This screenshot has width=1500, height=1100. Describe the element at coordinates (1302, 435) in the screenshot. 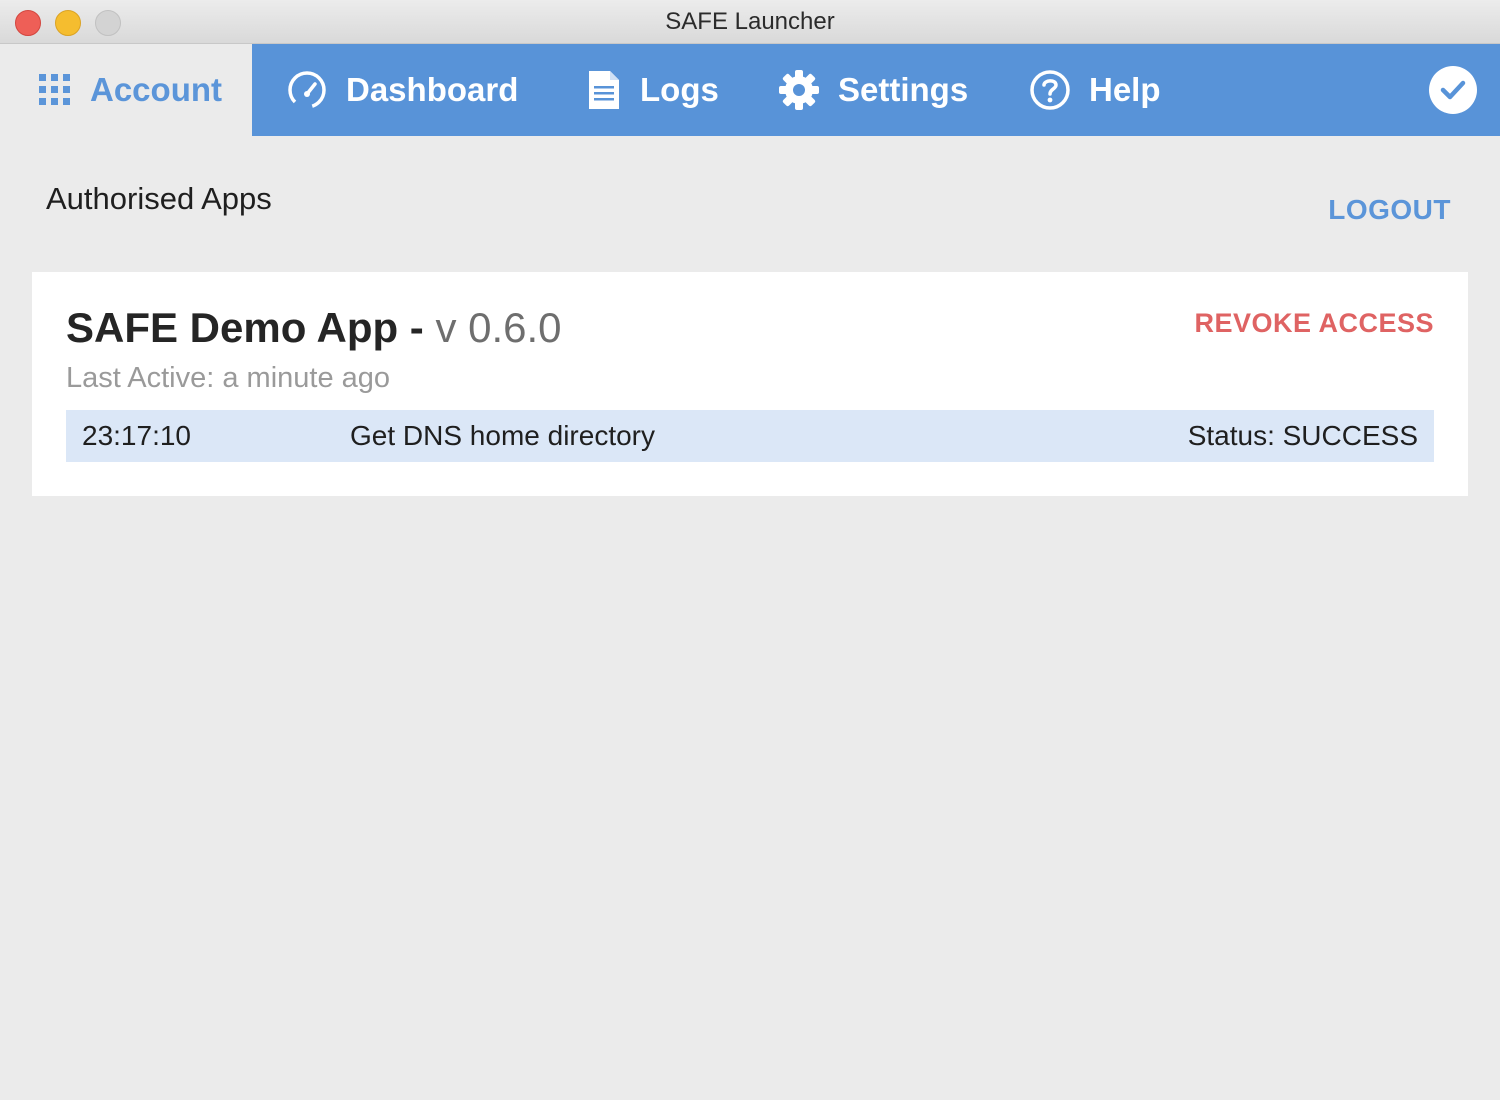

I see `log-status: Status: SUCCESS` at that location.